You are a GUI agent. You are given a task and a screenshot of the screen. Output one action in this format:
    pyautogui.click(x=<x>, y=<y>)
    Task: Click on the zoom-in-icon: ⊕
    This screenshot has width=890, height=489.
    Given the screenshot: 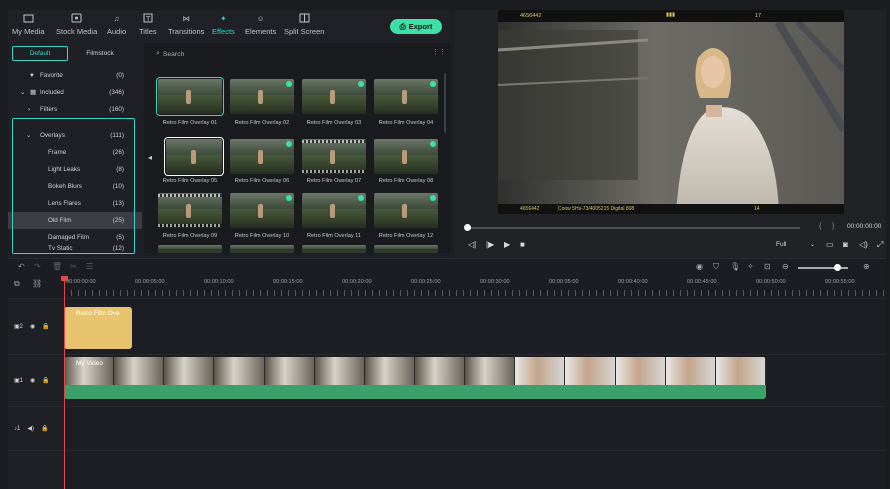 What is the action you would take?
    pyautogui.click(x=866, y=266)
    